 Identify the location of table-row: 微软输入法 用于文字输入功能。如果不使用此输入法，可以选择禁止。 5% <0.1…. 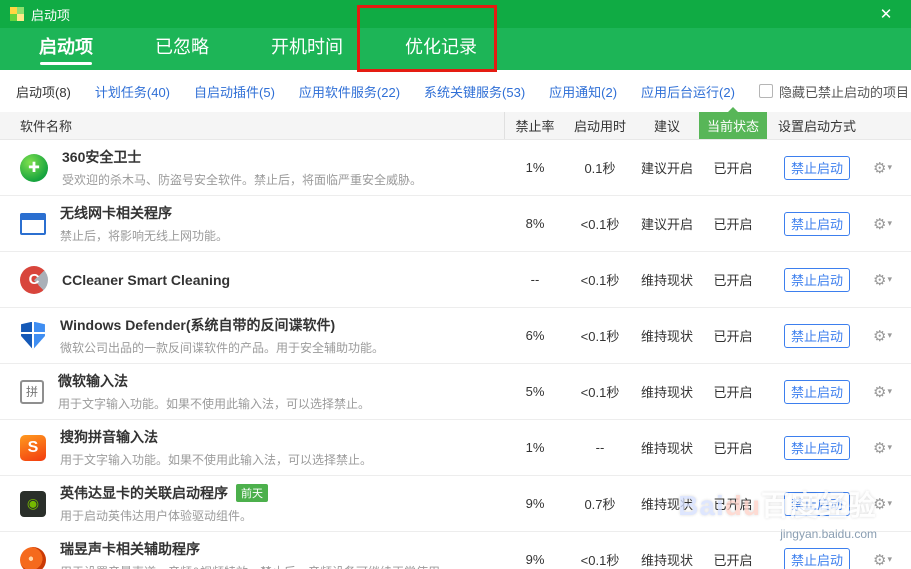
(455, 392).